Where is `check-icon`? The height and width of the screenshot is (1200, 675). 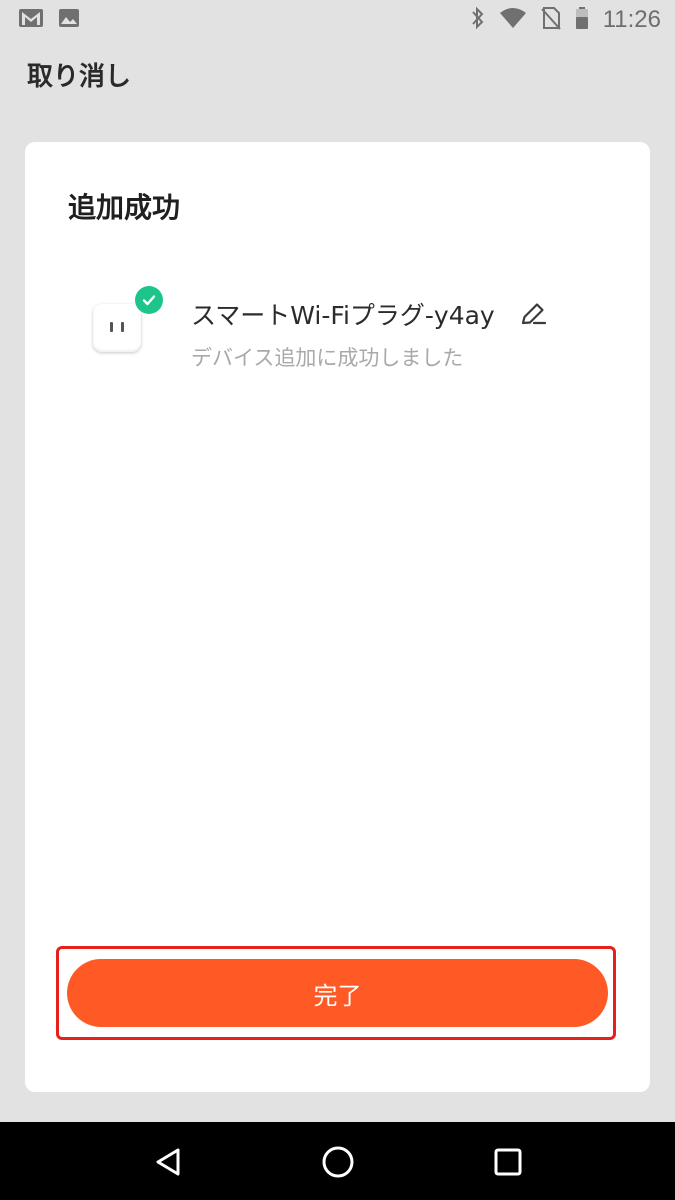 check-icon is located at coordinates (149, 300).